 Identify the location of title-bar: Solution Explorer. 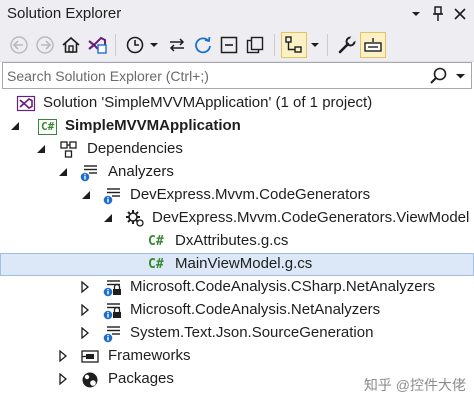
(237, 14).